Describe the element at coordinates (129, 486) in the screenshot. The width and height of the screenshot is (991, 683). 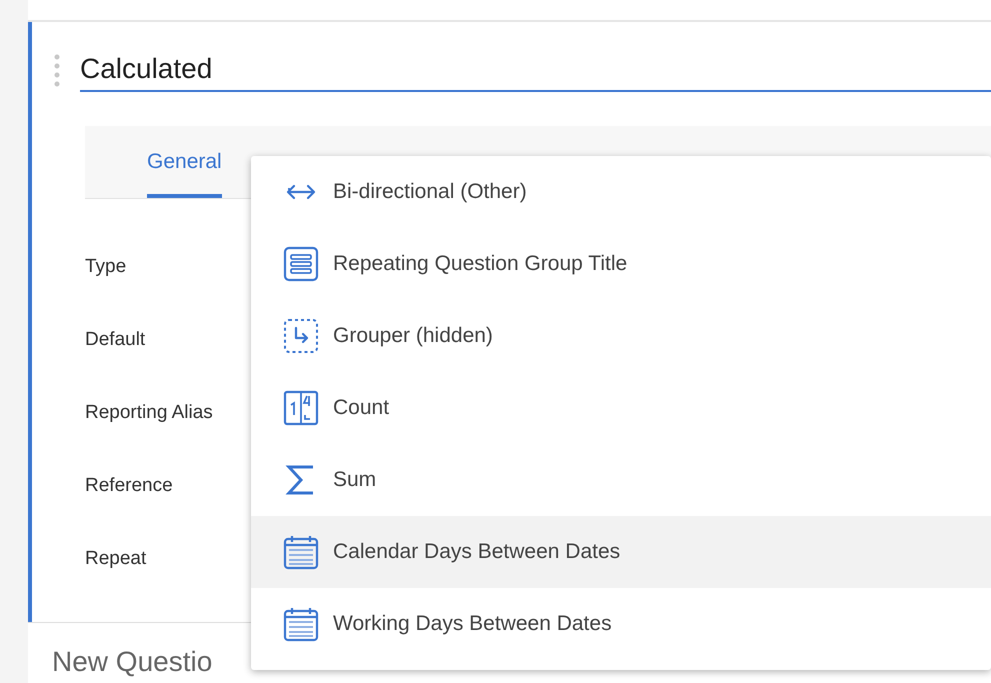
I see `field-label: Reference` at that location.